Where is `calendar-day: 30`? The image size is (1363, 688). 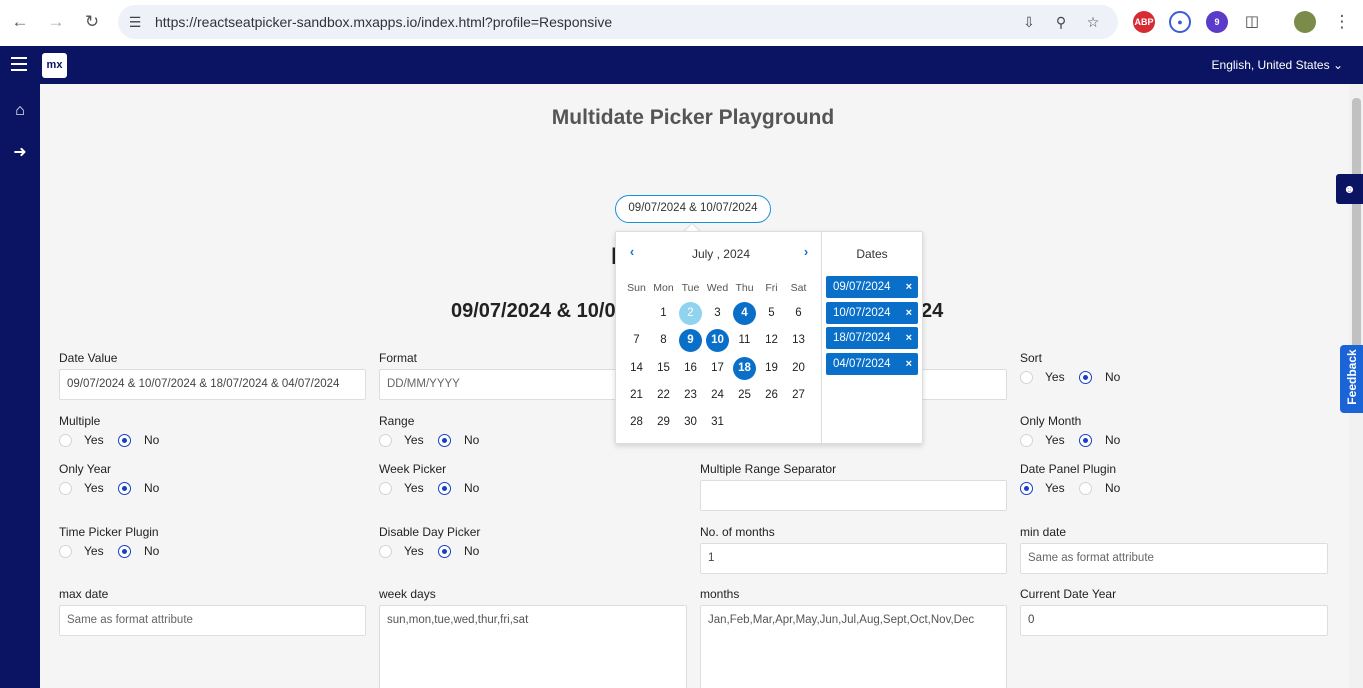 calendar-day: 30 is located at coordinates (690, 422).